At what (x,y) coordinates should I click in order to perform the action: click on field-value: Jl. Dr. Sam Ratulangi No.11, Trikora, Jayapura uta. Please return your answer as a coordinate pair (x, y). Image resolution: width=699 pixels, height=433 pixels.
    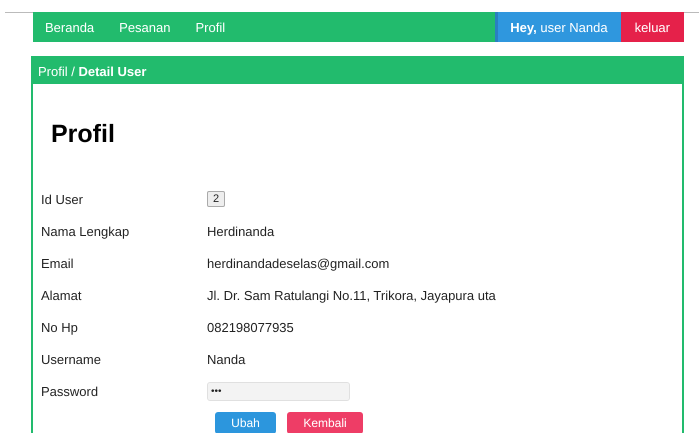
    Looking at the image, I should click on (351, 295).